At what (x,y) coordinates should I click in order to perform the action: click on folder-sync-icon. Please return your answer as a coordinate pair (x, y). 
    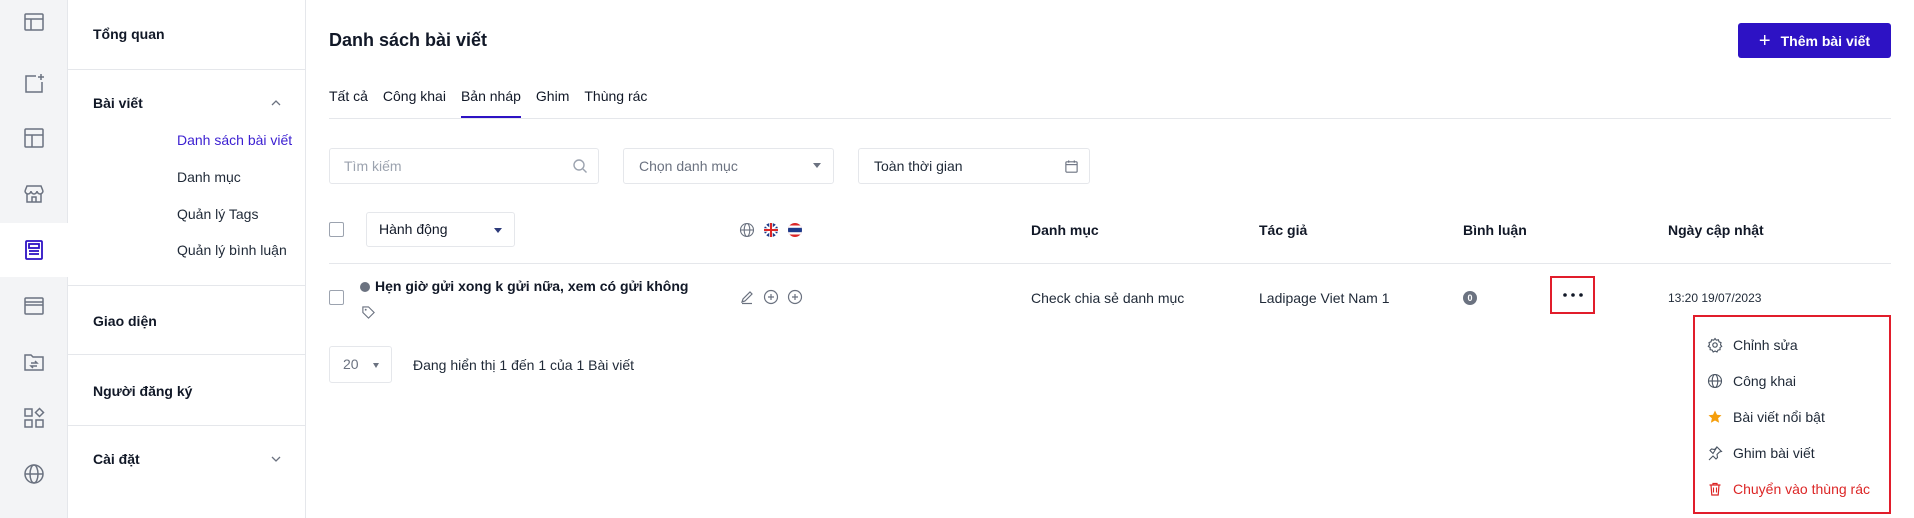
    Looking at the image, I should click on (34, 362).